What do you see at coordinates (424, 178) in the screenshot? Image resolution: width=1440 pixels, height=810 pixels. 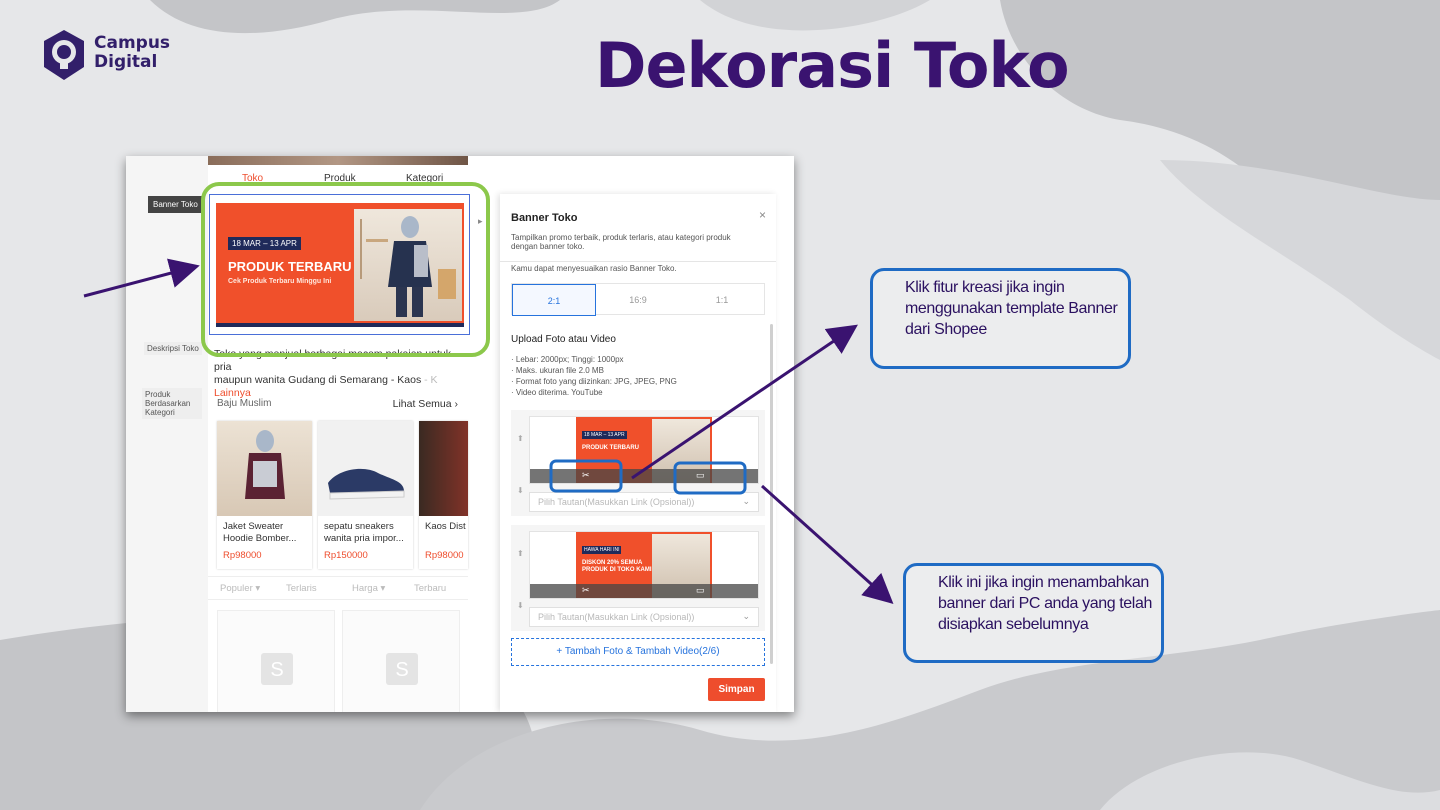 I see `tab-kategori: Kategori` at bounding box center [424, 178].